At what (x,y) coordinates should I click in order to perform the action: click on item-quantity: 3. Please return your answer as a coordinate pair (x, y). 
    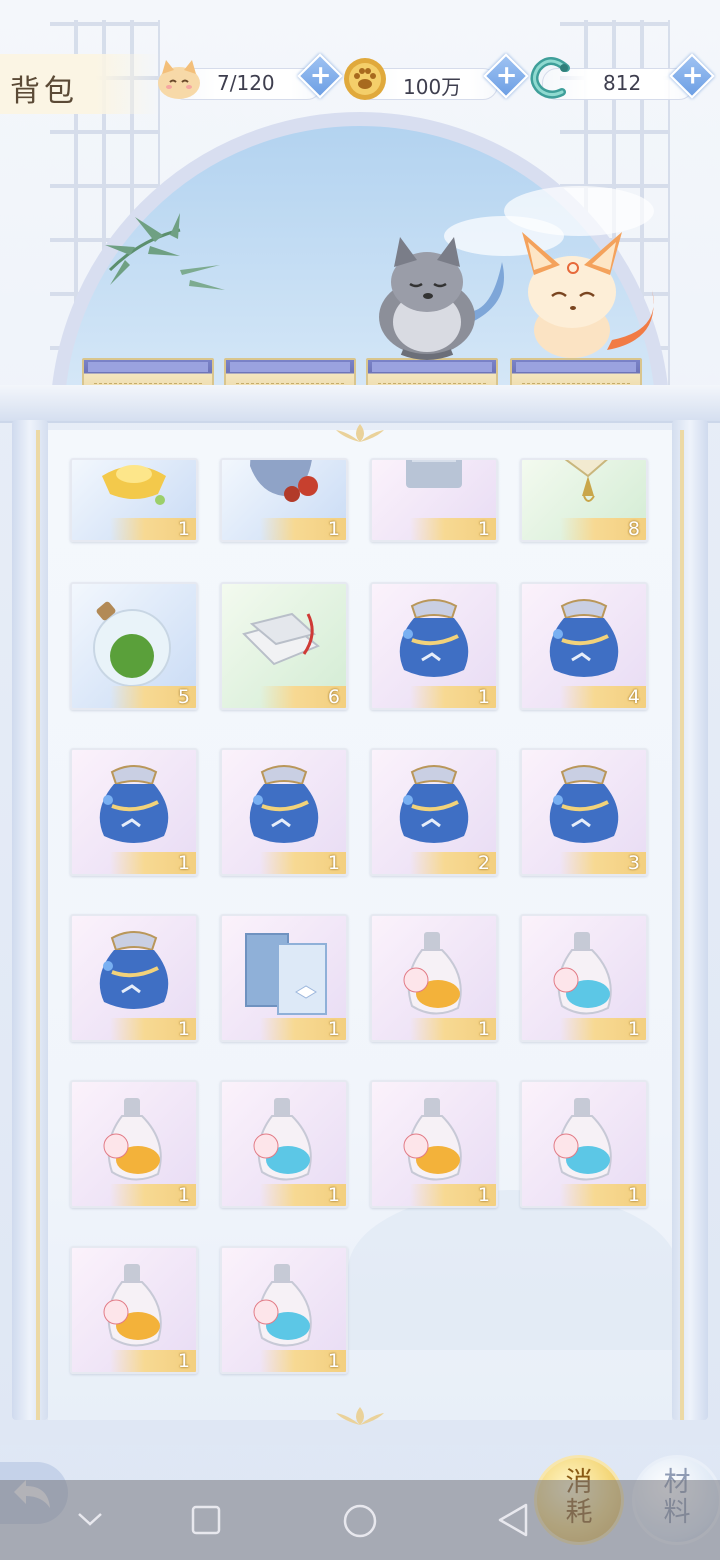
    Looking at the image, I should click on (633, 863).